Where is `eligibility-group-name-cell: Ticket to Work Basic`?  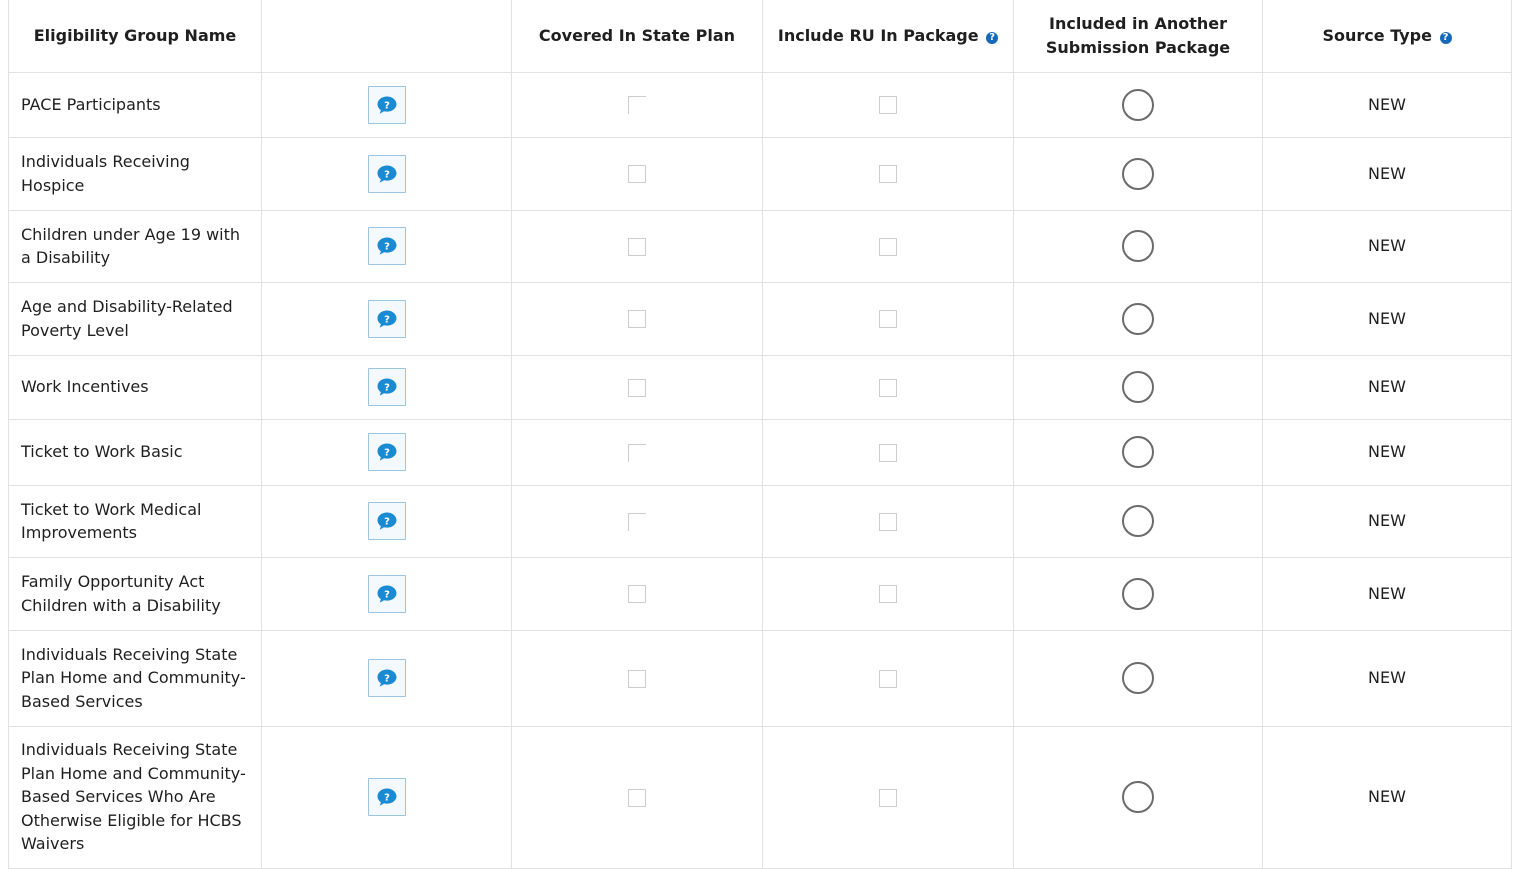 eligibility-group-name-cell: Ticket to Work Basic is located at coordinates (135, 452).